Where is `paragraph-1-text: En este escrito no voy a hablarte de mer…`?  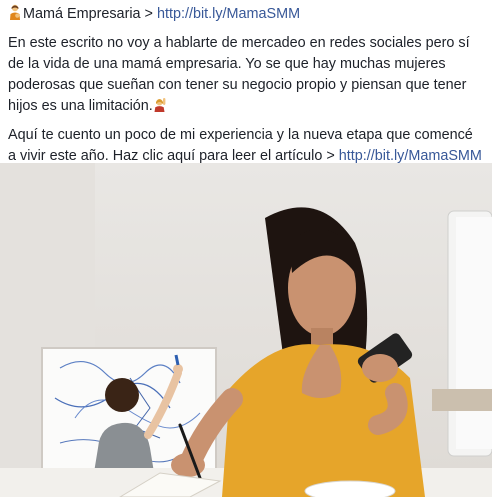
paragraph-1-text: En este escrito no voy a hablarte de mer… is located at coordinates (239, 74).